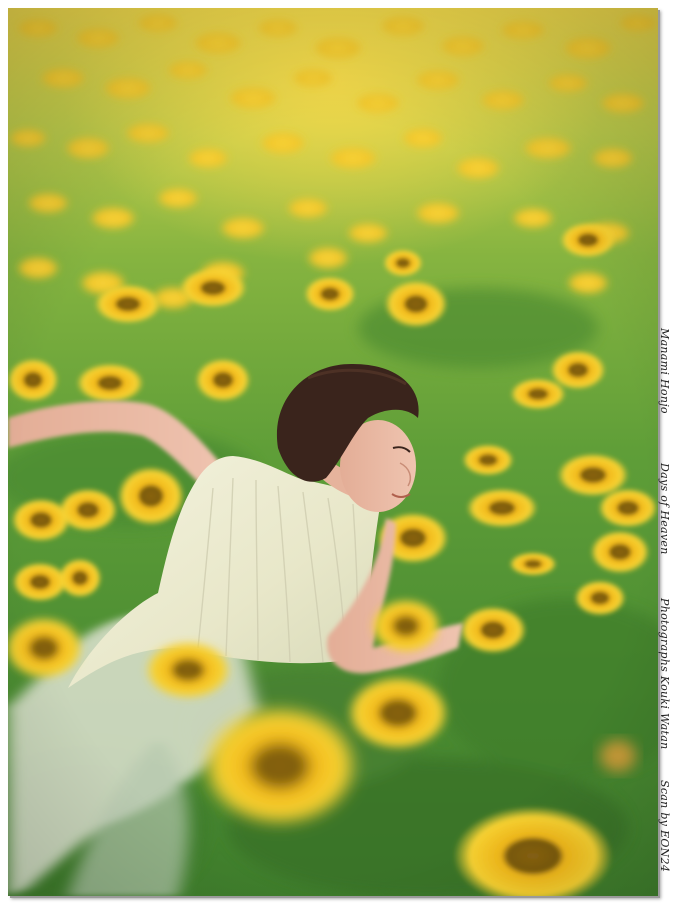 The width and height of the screenshot is (687, 907). I want to click on caption-title: Days of Heaven, so click(664, 509).